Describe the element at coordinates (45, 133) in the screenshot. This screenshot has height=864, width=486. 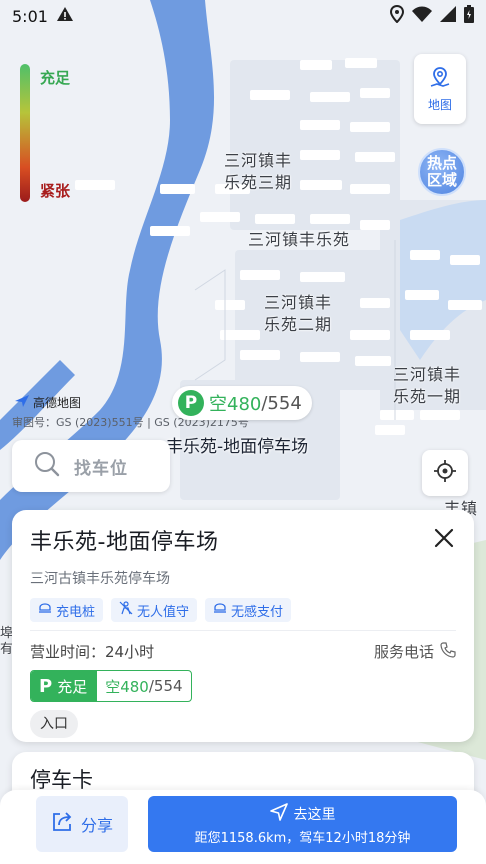
I see `congestion-legend: 充足 紧张` at that location.